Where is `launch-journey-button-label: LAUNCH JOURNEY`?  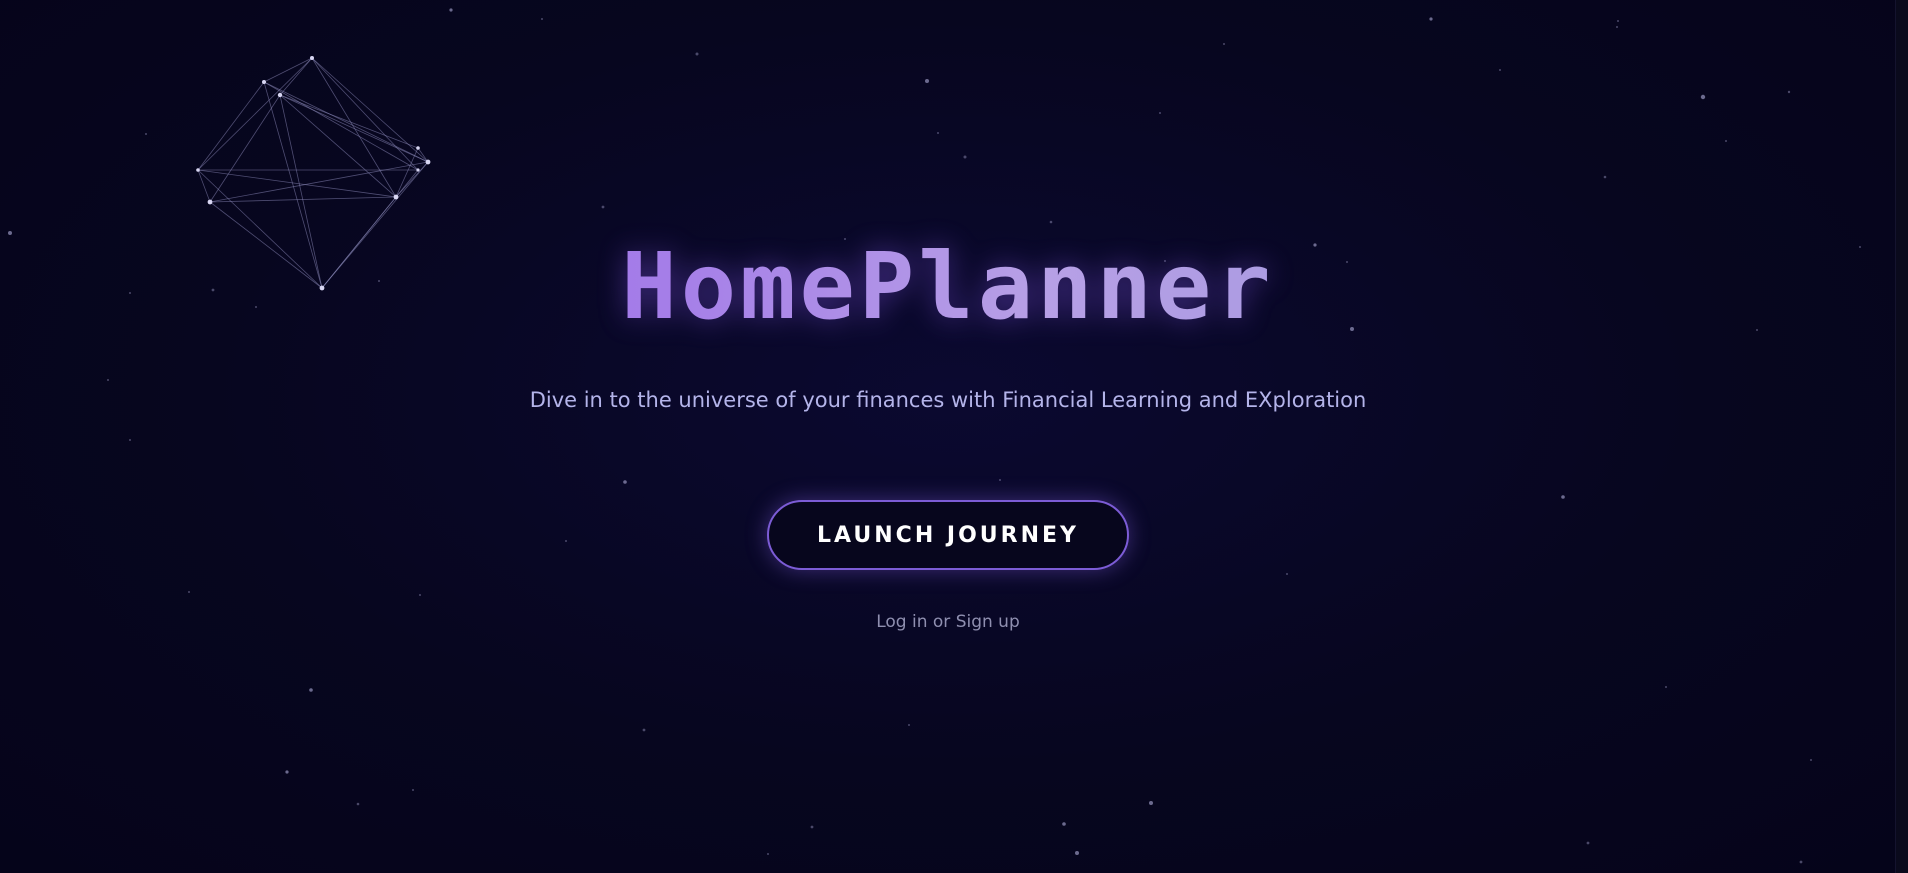
launch-journey-button-label: LAUNCH JOURNEY is located at coordinates (948, 535).